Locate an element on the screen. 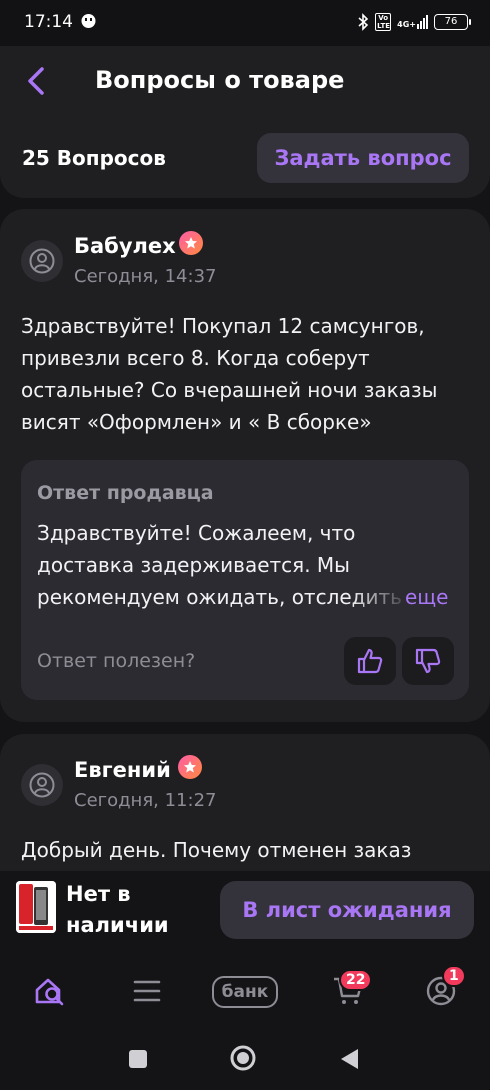 The image size is (490, 1090). product-thumbnail is located at coordinates (36, 907).